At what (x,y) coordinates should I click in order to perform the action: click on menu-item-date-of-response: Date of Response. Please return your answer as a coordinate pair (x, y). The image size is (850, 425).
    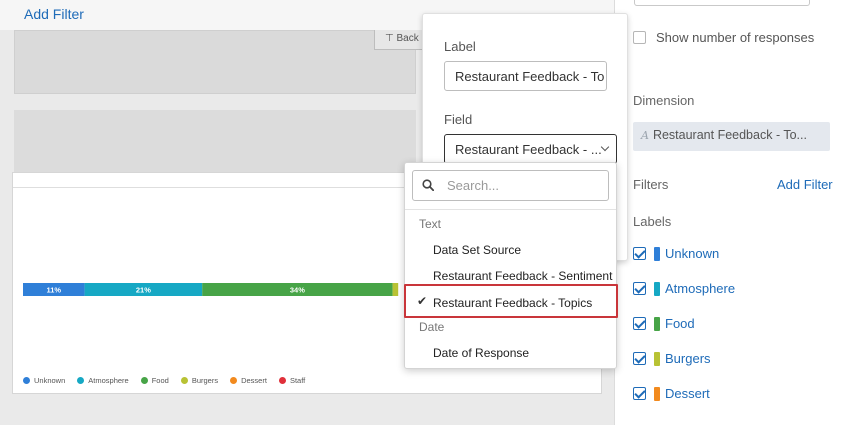
    Looking at the image, I should click on (481, 353).